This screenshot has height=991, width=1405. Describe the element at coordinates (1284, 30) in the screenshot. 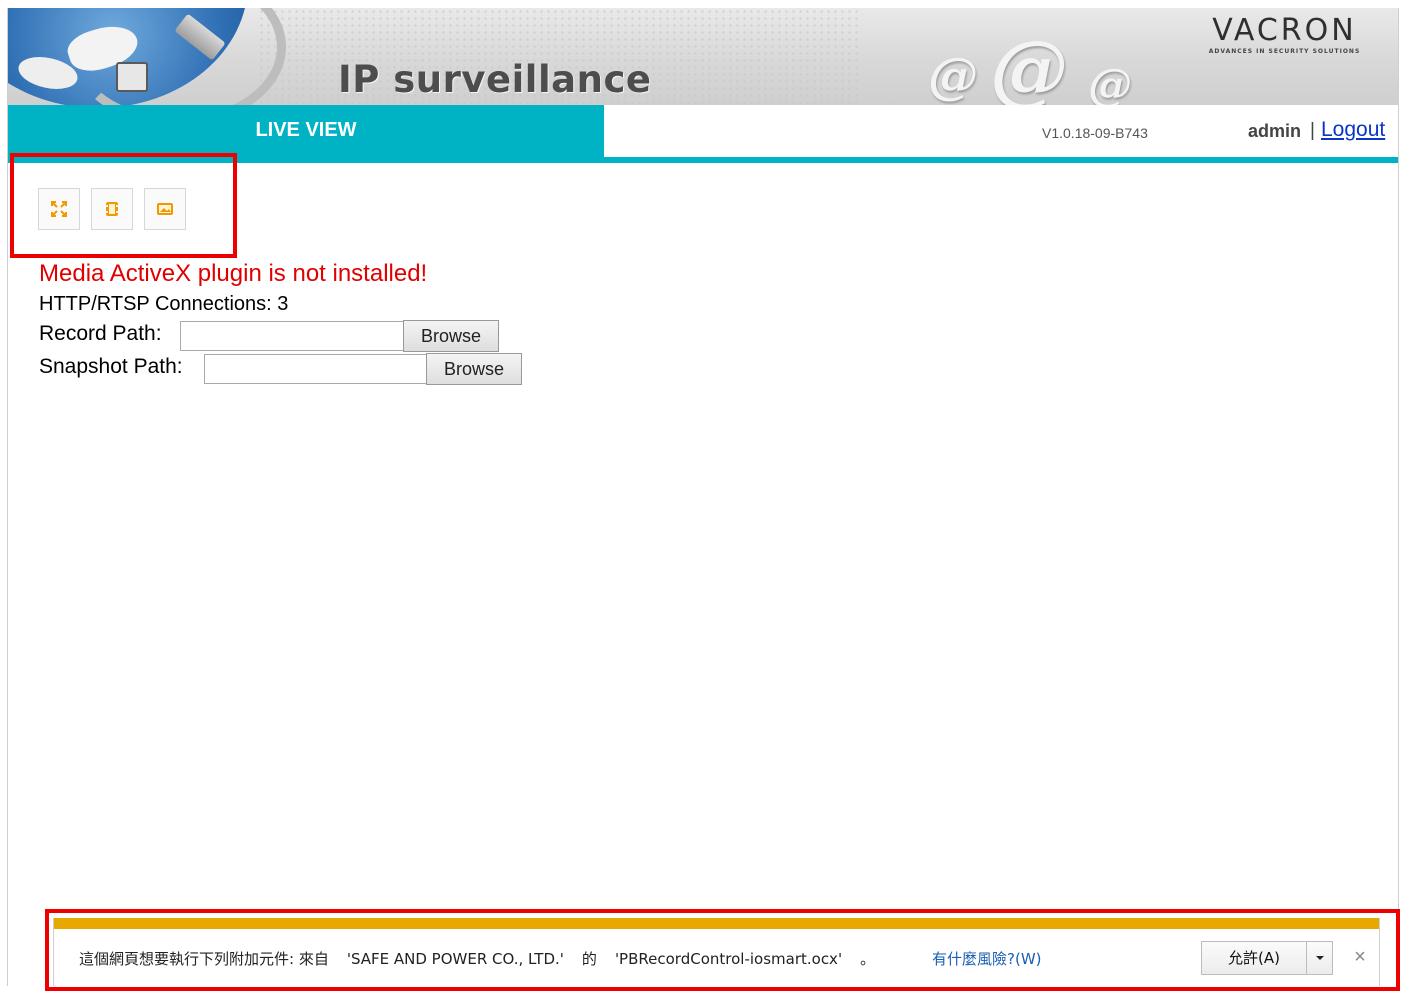

I see `brand-name: VACRON` at that location.